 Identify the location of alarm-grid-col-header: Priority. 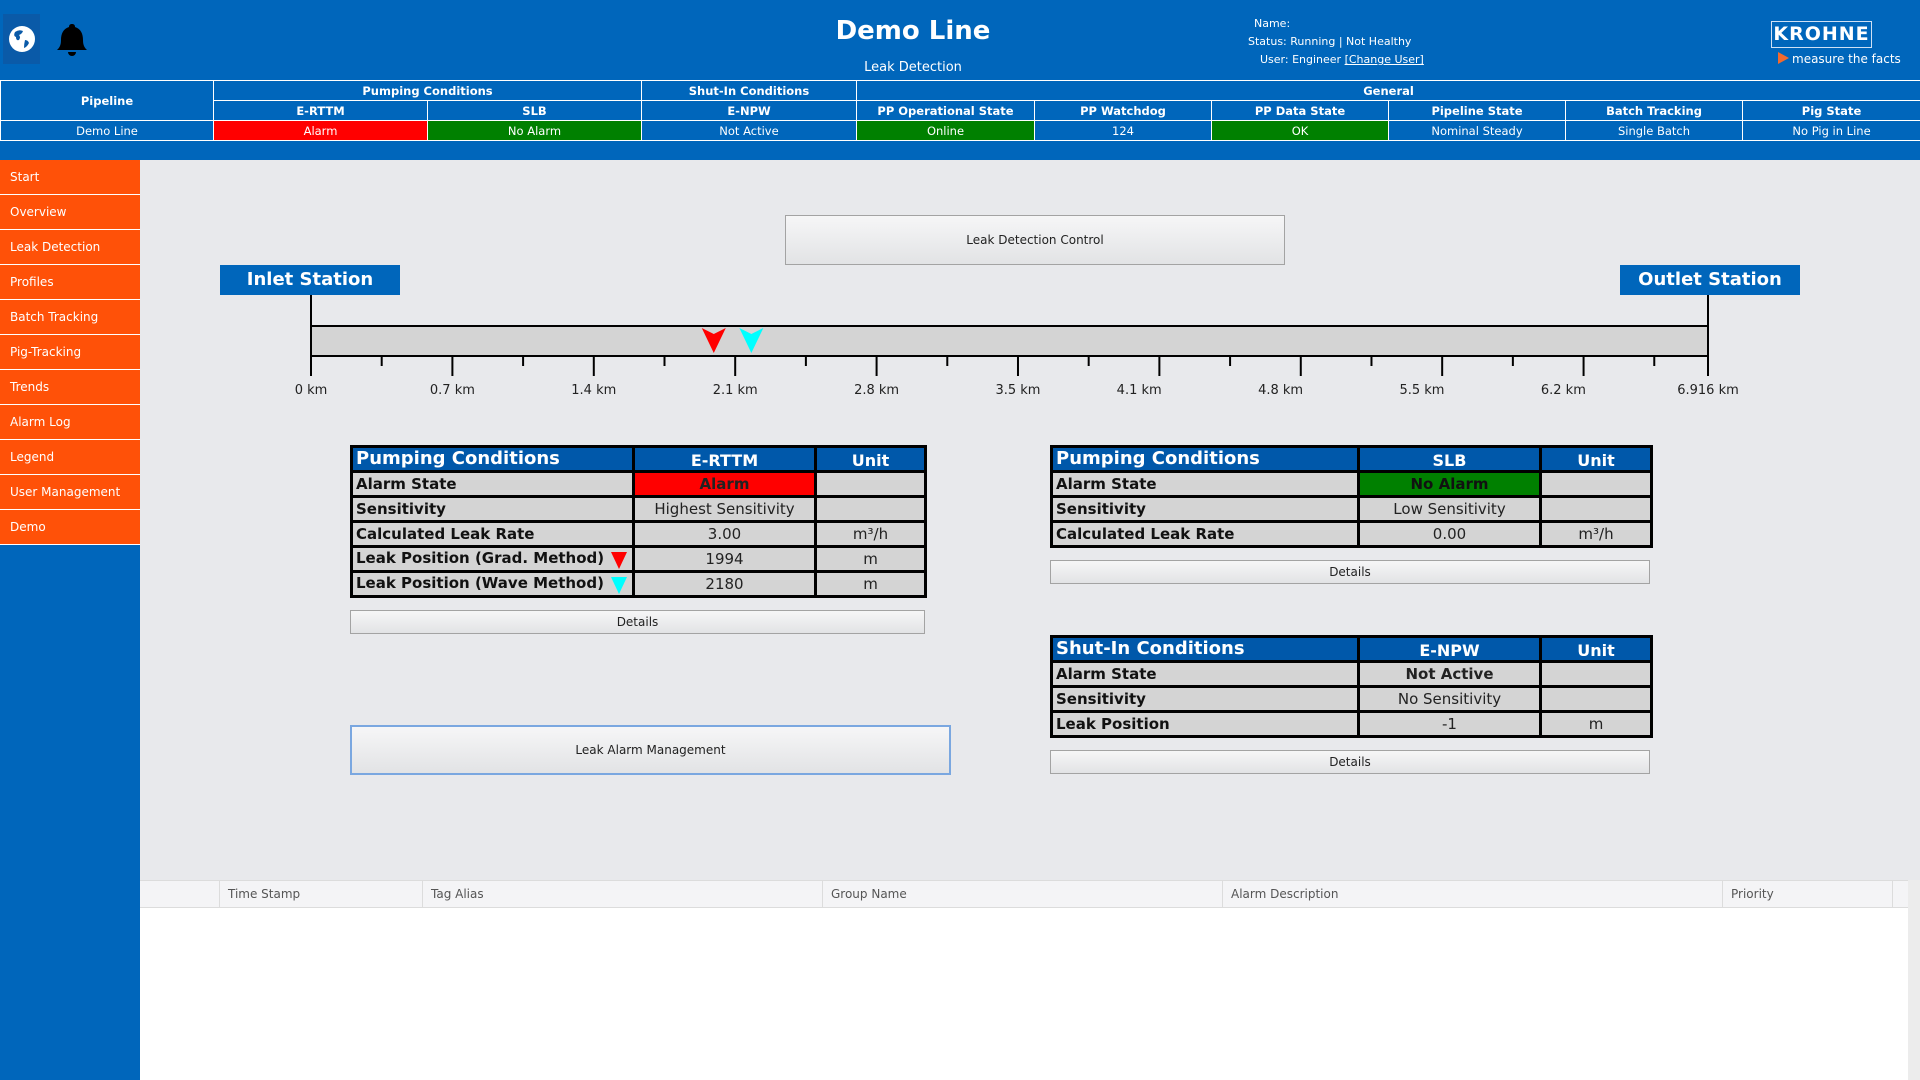
(1808, 894).